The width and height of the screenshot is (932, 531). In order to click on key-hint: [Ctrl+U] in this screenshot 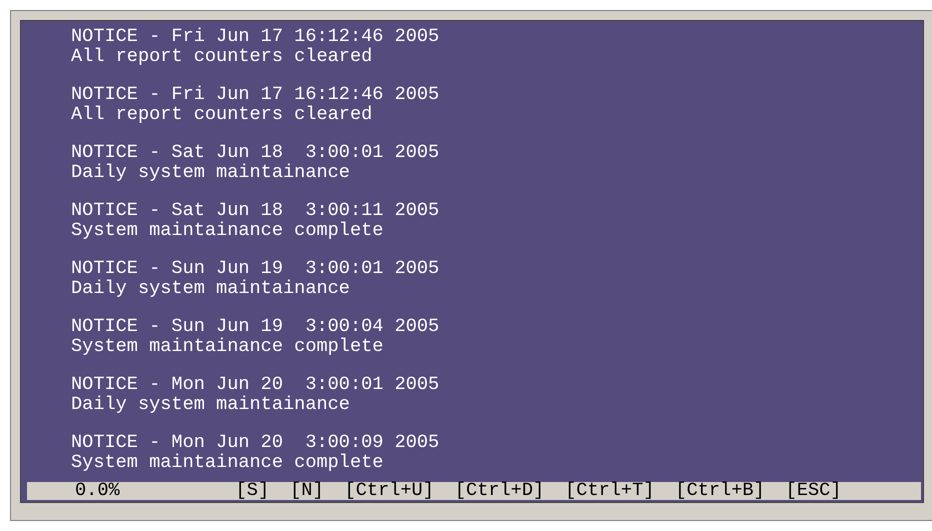, I will do `click(389, 491)`.